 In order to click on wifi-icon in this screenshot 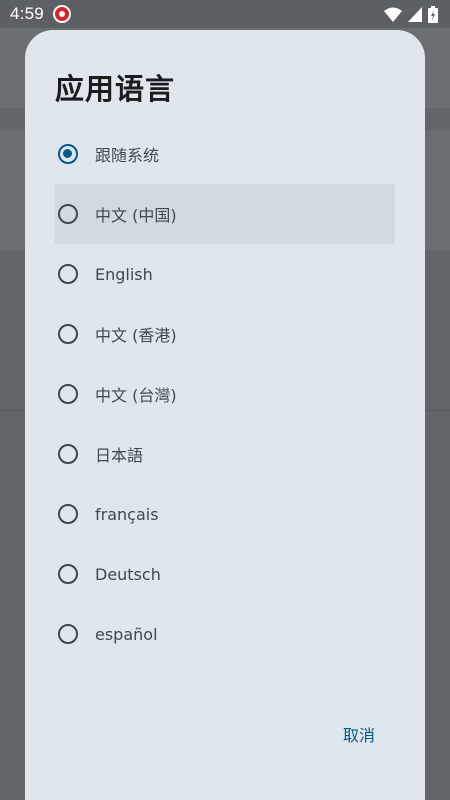, I will do `click(393, 14)`.